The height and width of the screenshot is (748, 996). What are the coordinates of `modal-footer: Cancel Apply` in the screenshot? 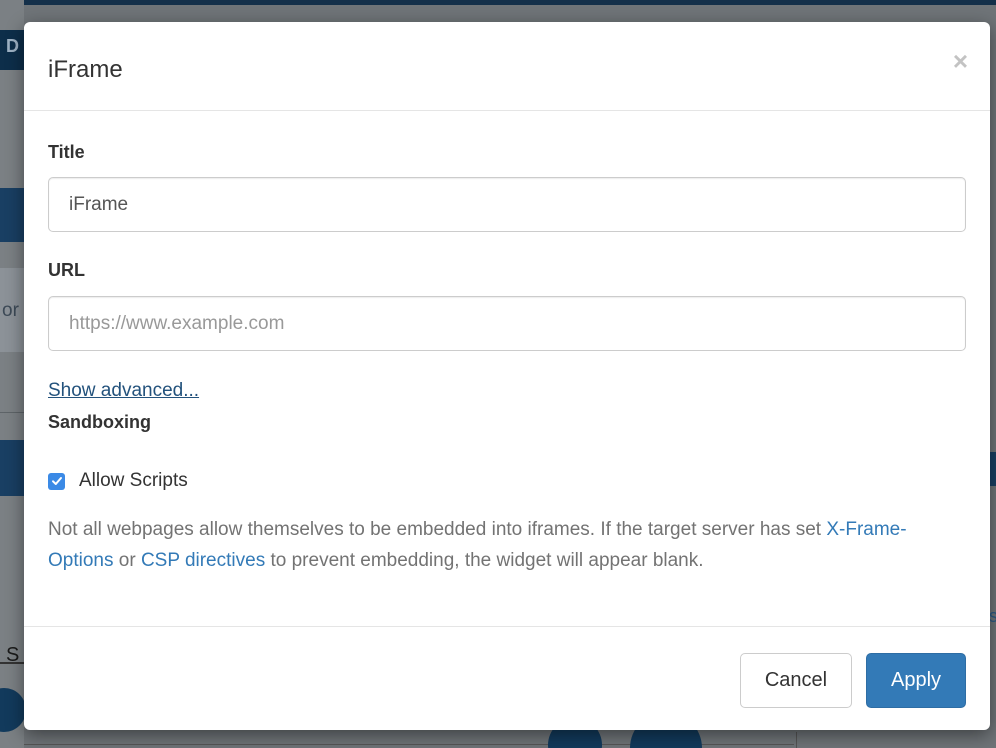 It's located at (507, 678).